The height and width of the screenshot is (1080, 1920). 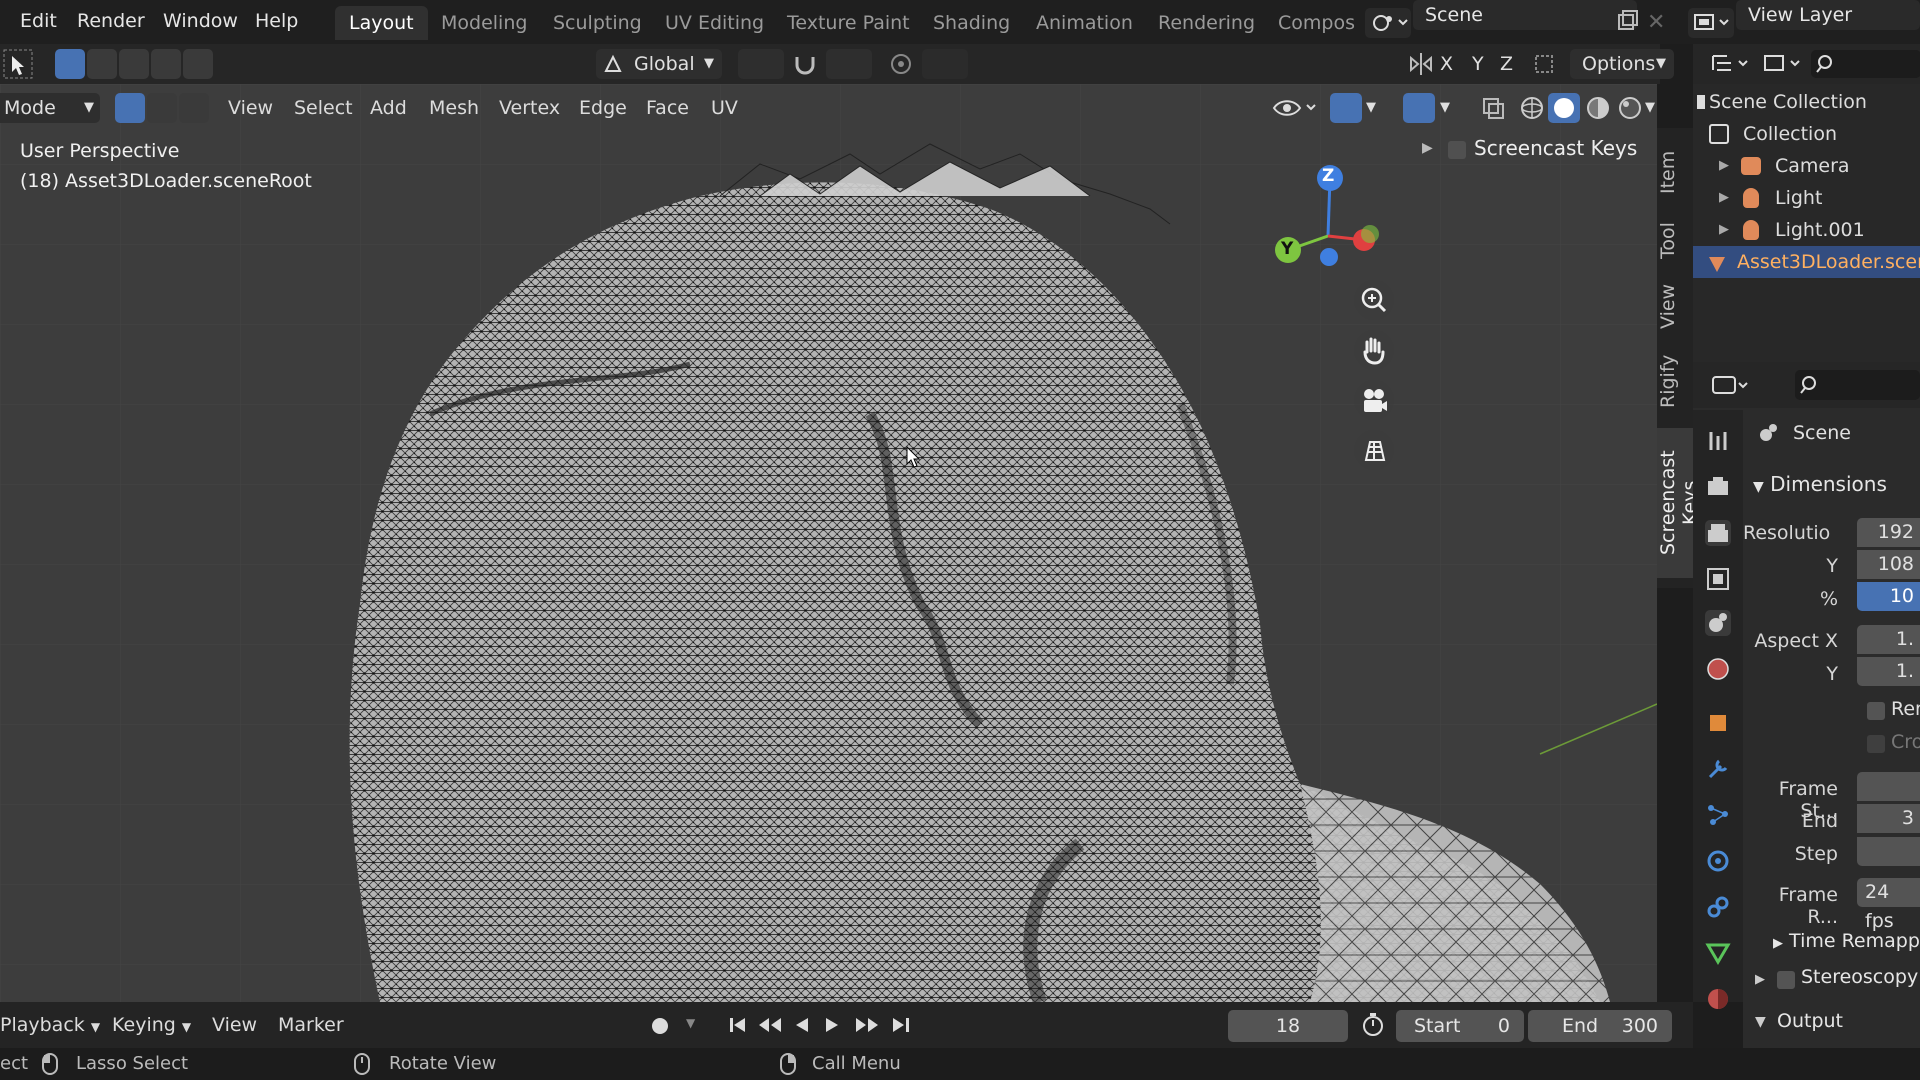 I want to click on section-output: Output, so click(x=1810, y=1021).